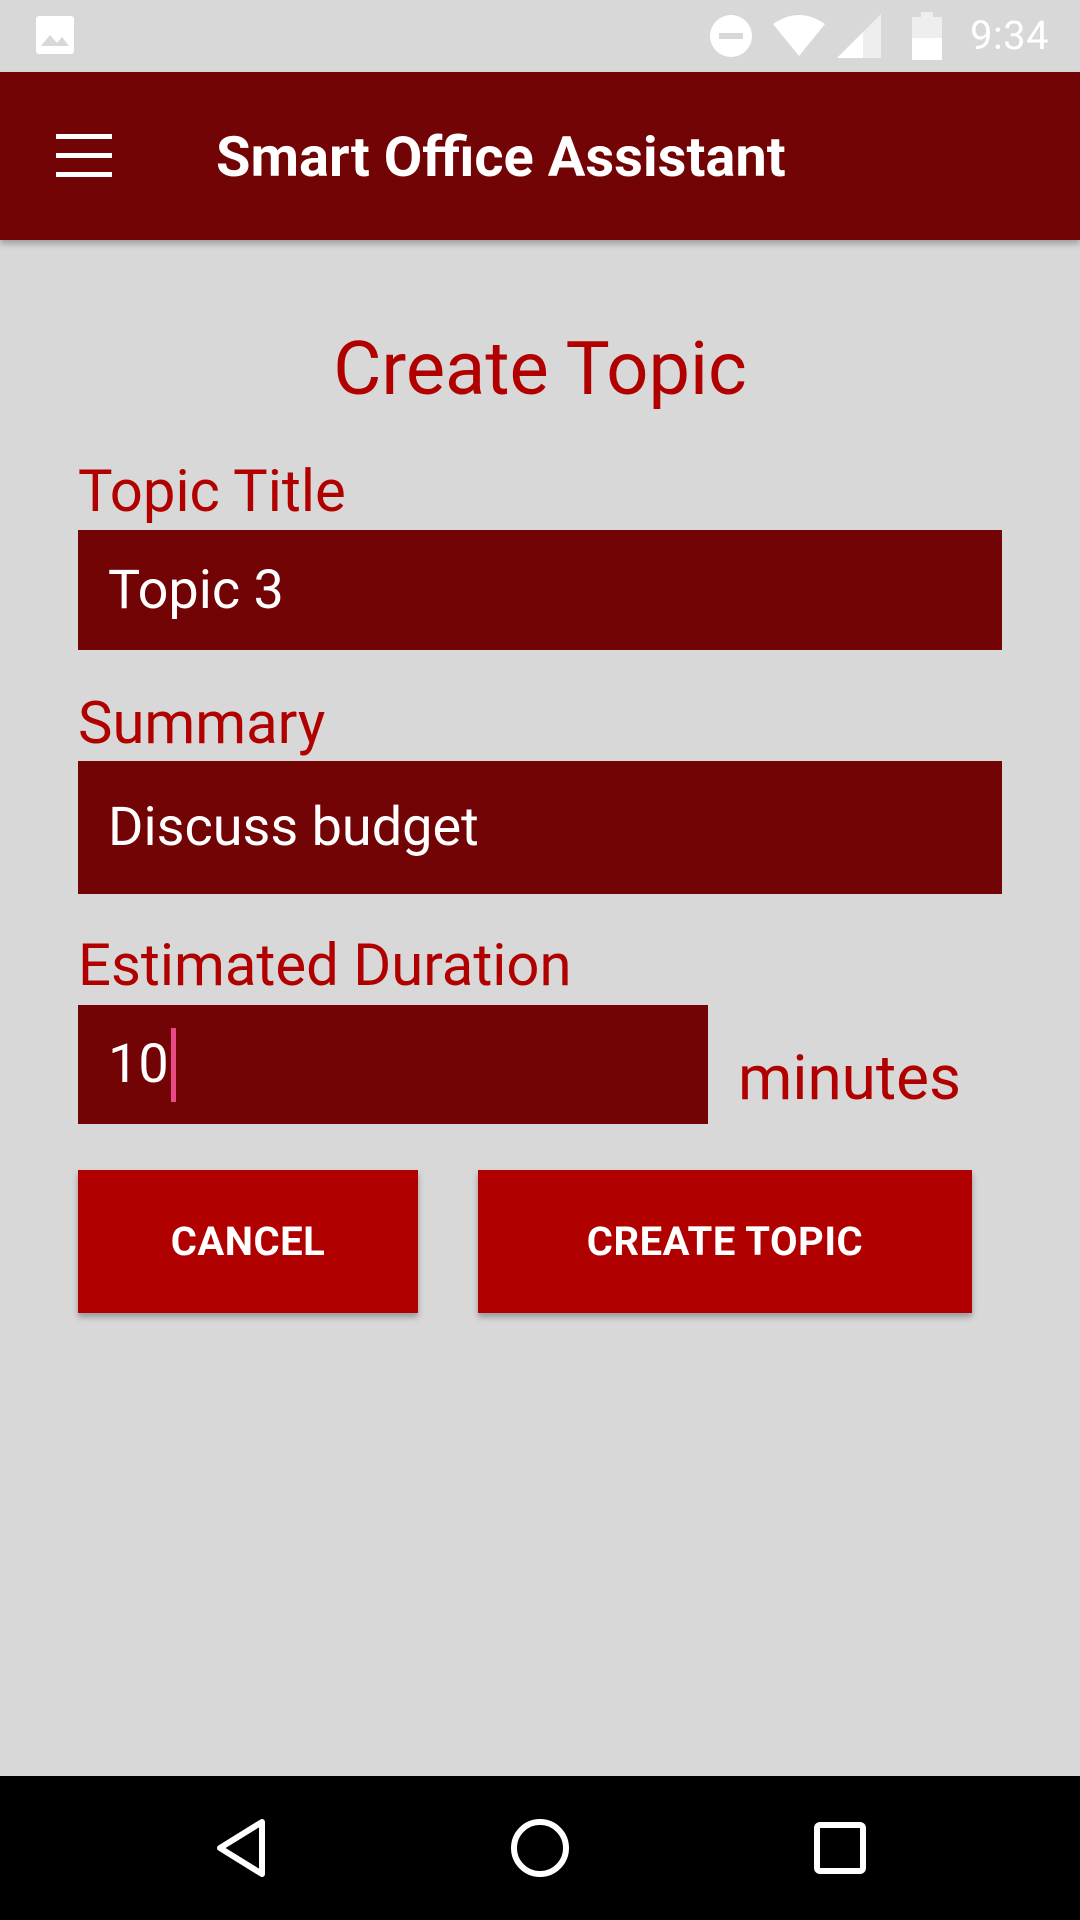  I want to click on topic-title-input: Topic 3, so click(540, 590).